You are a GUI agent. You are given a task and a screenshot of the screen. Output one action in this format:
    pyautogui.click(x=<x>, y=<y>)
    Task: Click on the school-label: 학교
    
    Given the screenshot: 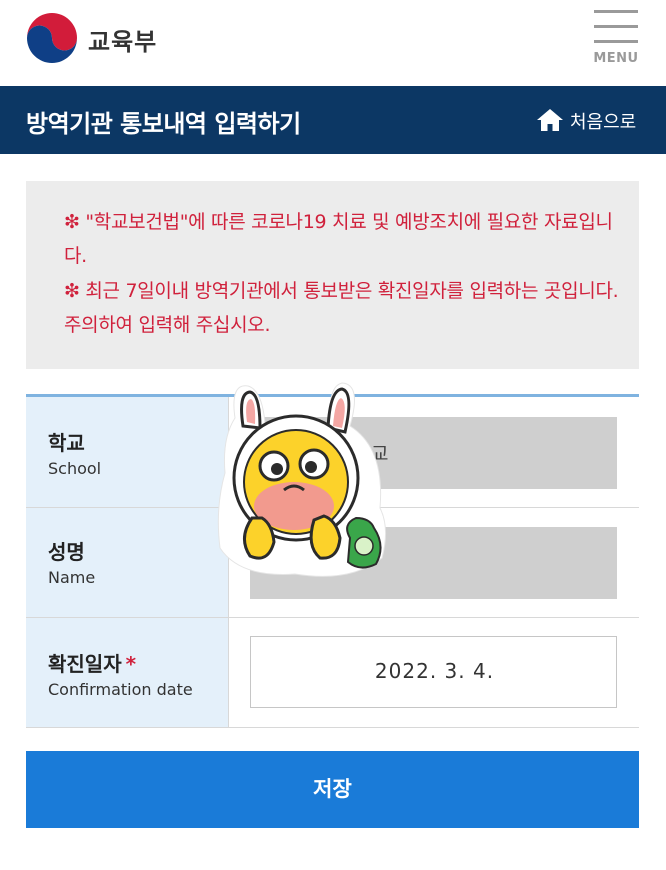 What is the action you would take?
    pyautogui.click(x=66, y=443)
    